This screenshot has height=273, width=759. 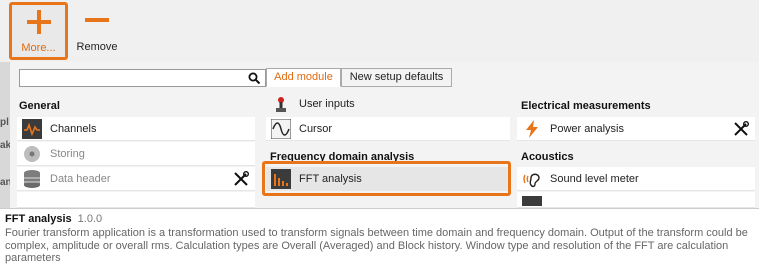 I want to click on module-item-label: Cursor, so click(x=316, y=129).